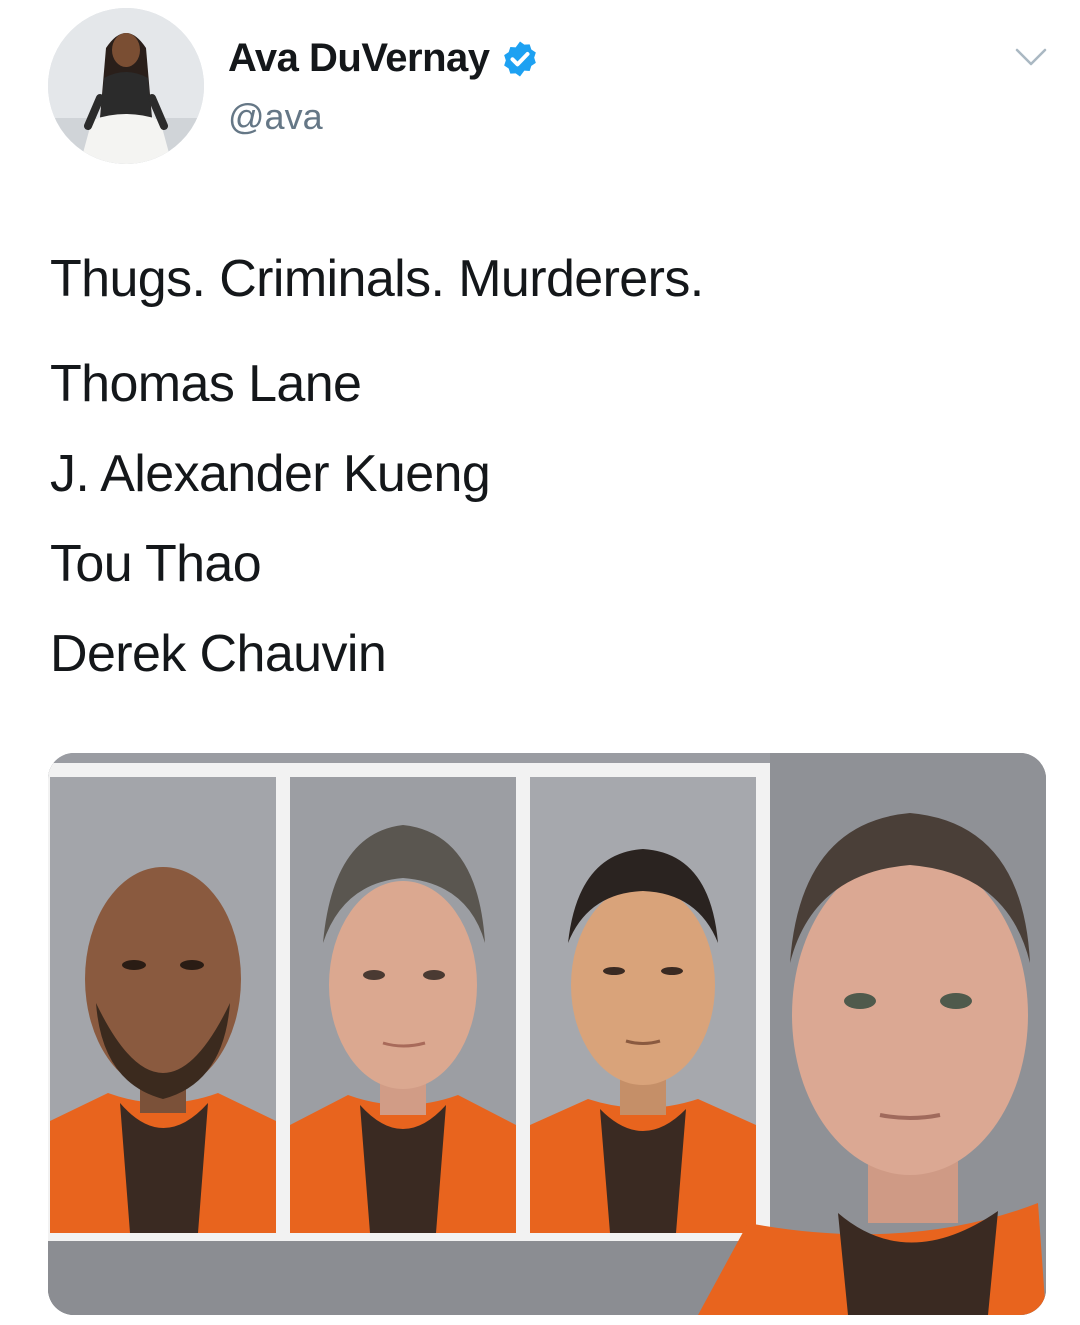 The height and width of the screenshot is (1325, 1080). Describe the element at coordinates (206, 384) in the screenshot. I see `tweet-text-line: Thomas Lane` at that location.